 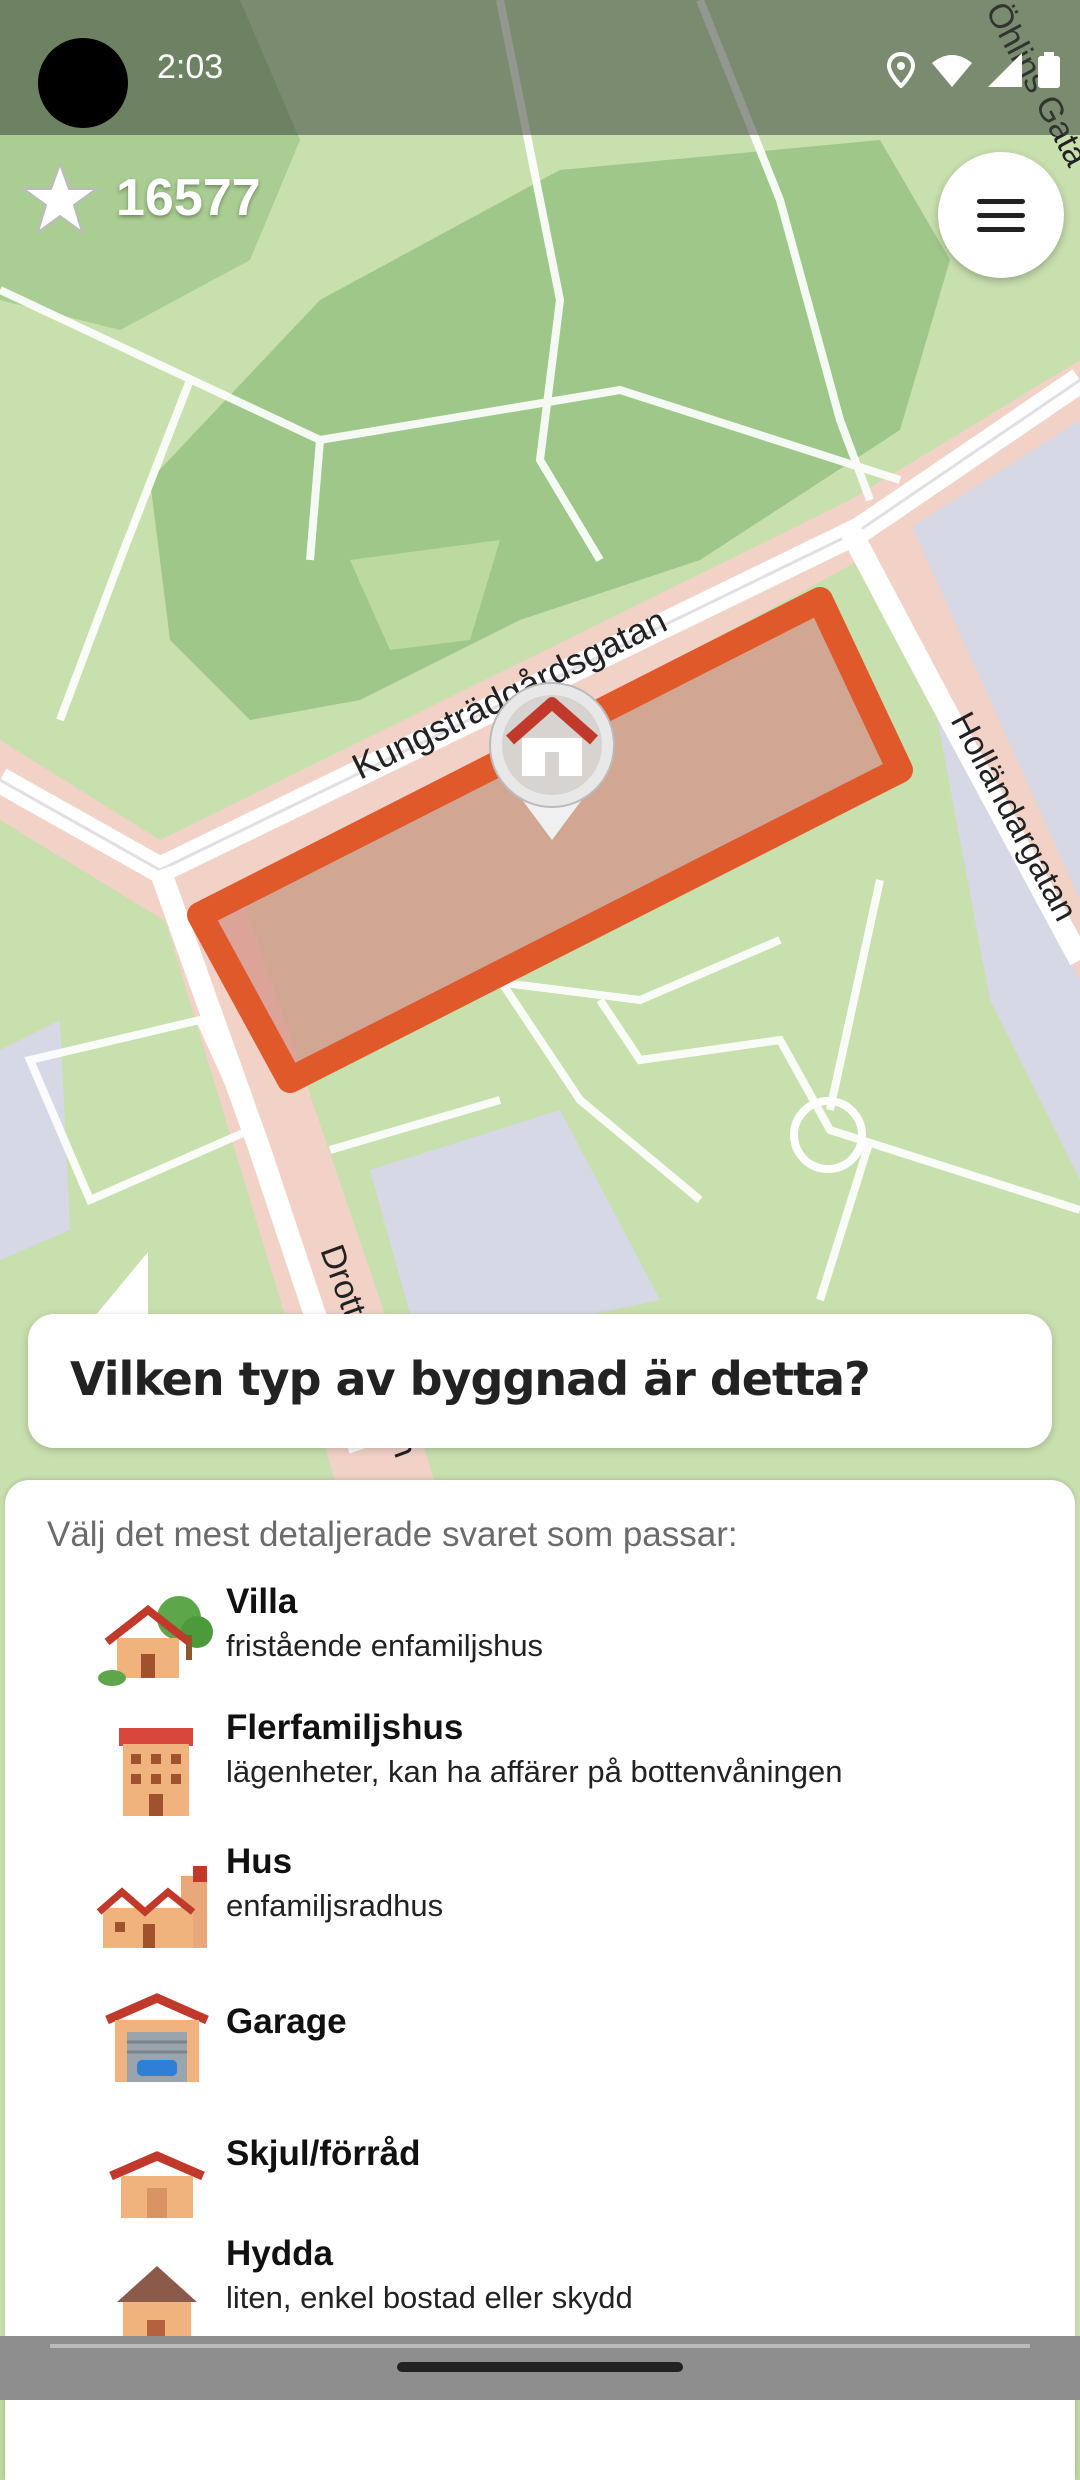 What do you see at coordinates (157, 2184) in the screenshot?
I see `shed-icon` at bounding box center [157, 2184].